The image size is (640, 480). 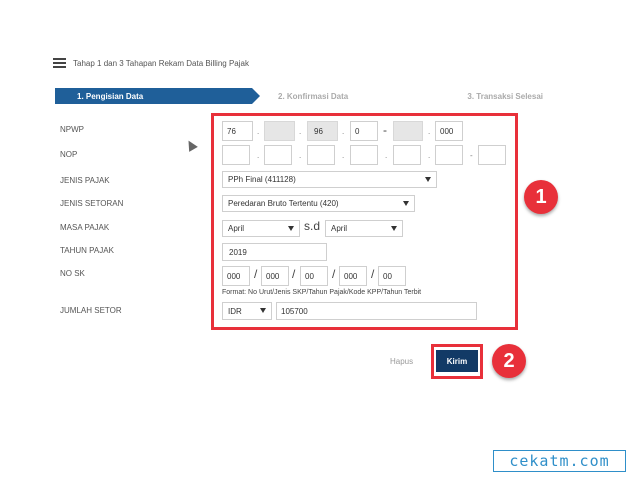 What do you see at coordinates (401, 361) in the screenshot?
I see `reset-button: Hapus` at bounding box center [401, 361].